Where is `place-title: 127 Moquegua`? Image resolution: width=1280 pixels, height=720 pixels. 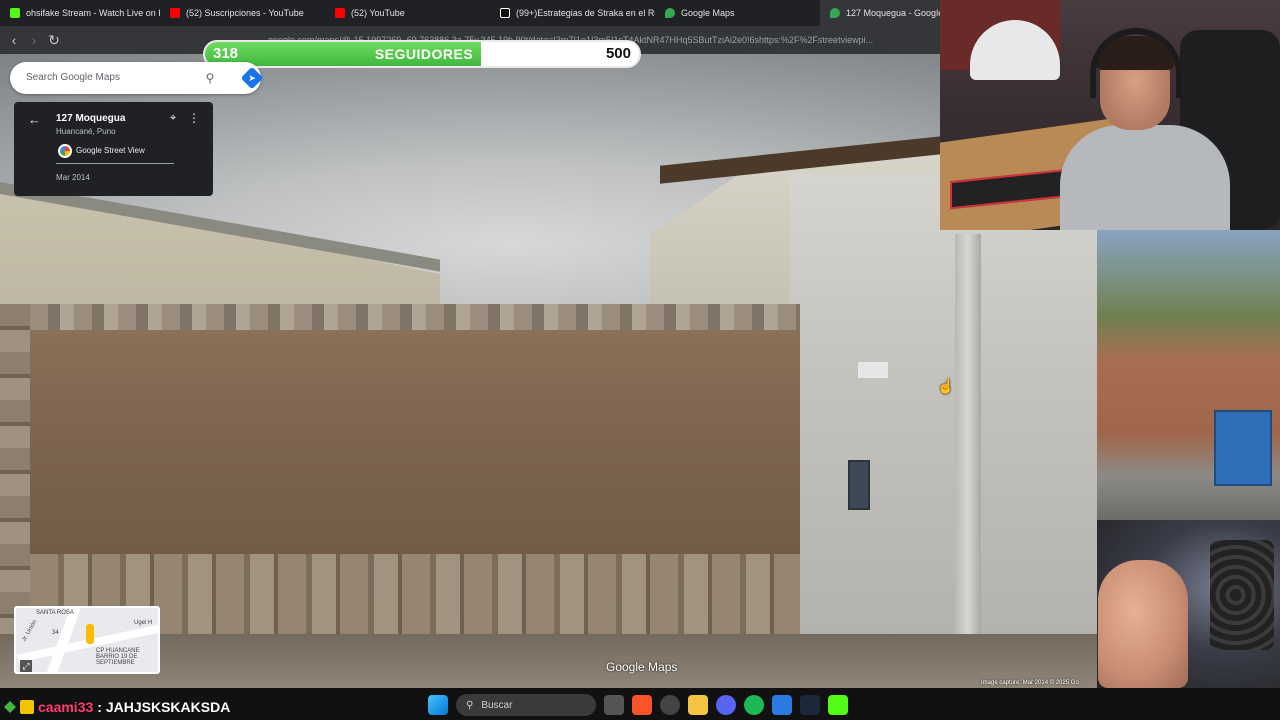
place-title: 127 Moquegua is located at coordinates (91, 118).